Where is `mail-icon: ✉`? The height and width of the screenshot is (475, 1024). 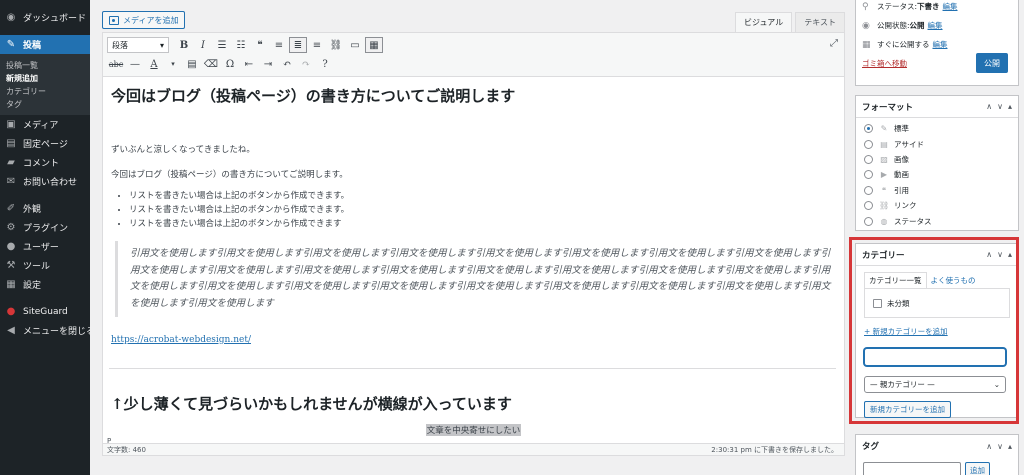
mail-icon: ✉ is located at coordinates (11, 181).